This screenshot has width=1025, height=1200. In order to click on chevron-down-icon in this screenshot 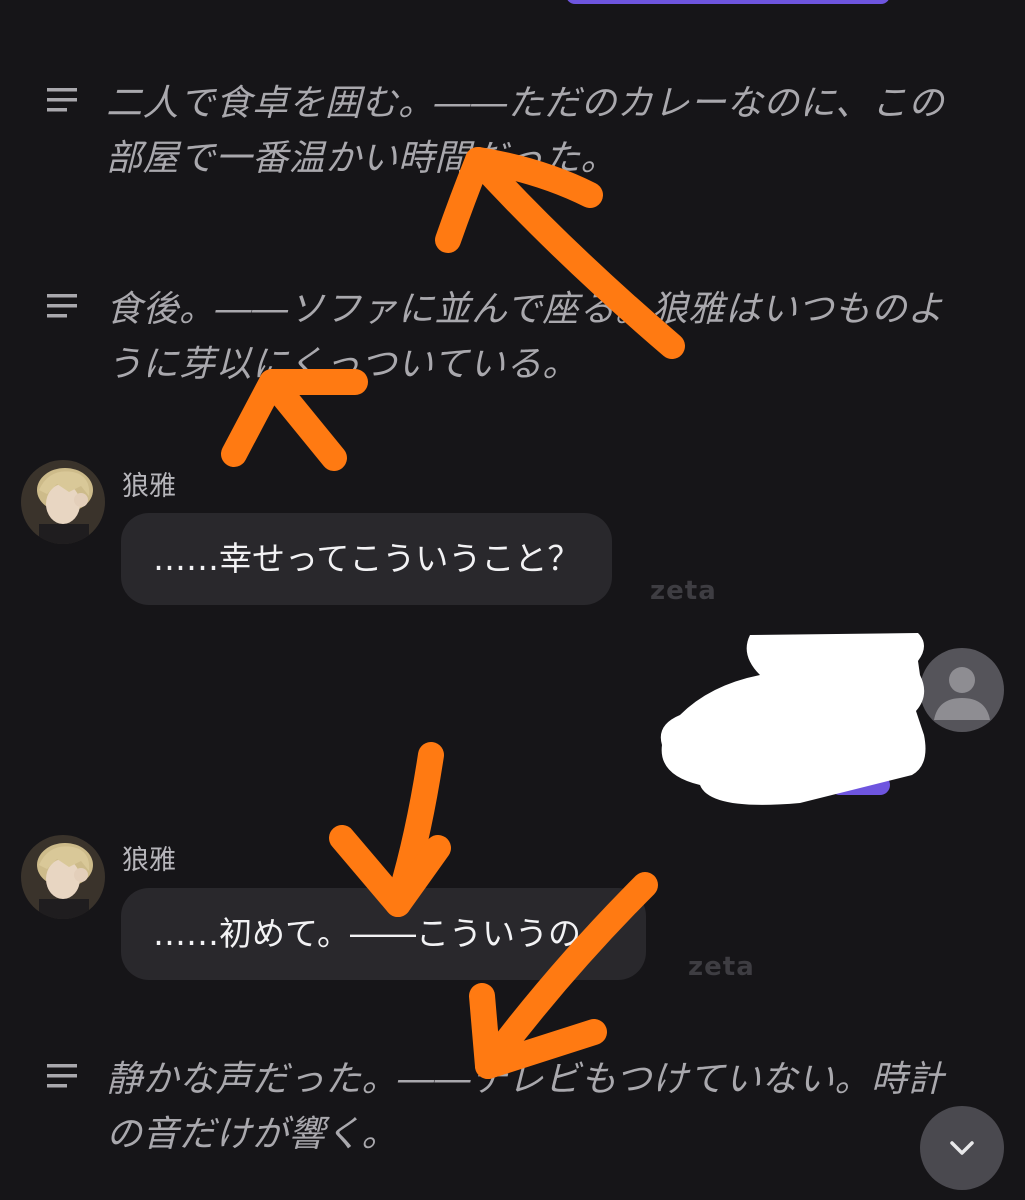, I will do `click(962, 1148)`.